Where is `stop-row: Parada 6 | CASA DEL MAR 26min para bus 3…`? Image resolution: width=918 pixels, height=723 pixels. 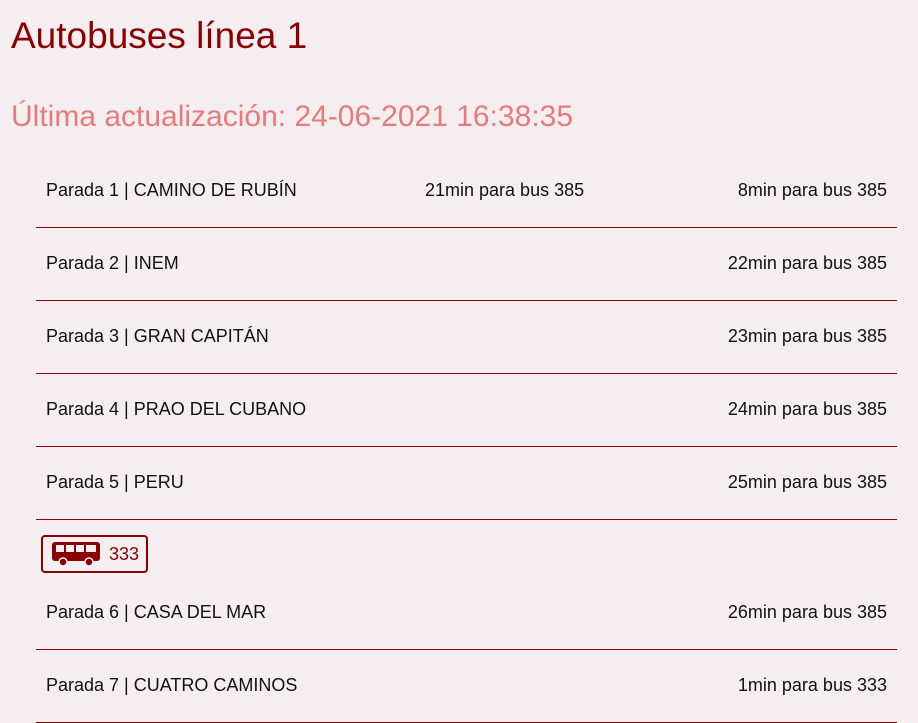 stop-row: Parada 6 | CASA DEL MAR 26min para bus 3… is located at coordinates (466, 613).